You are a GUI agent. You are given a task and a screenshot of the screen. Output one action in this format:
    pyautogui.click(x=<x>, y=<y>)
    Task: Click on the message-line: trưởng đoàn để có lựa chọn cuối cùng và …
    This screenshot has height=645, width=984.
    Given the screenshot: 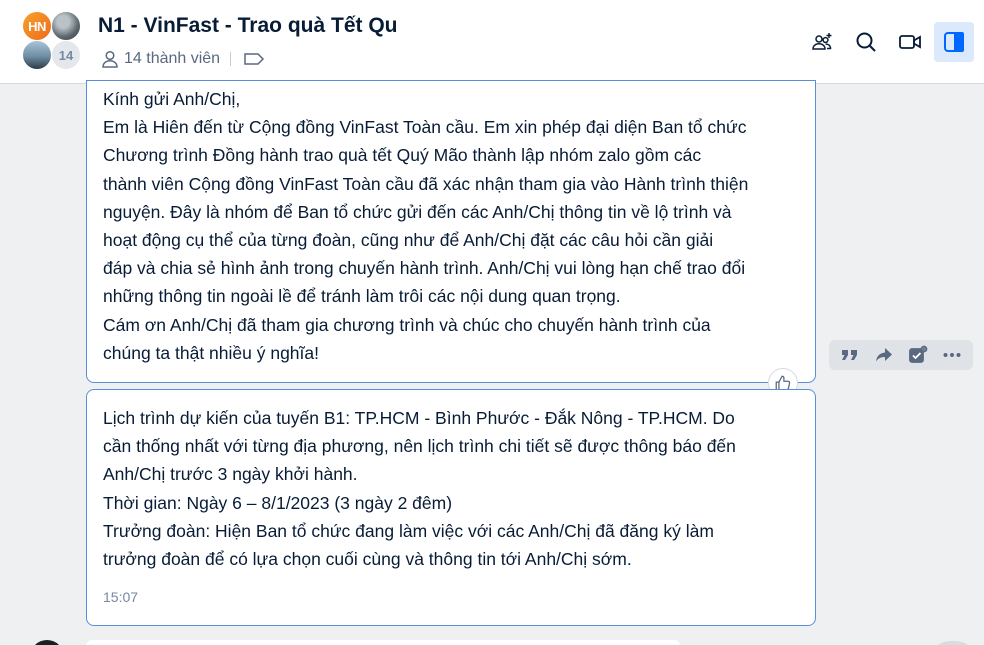 What is the action you would take?
    pyautogui.click(x=367, y=559)
    